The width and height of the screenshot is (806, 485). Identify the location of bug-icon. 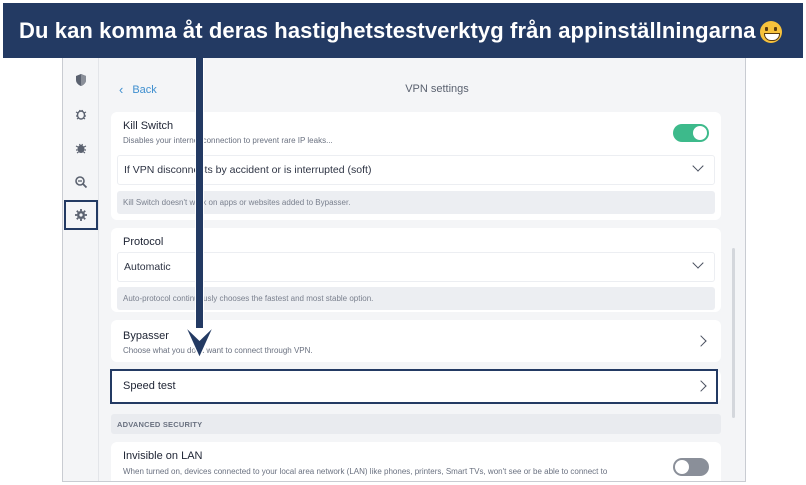
(81, 148).